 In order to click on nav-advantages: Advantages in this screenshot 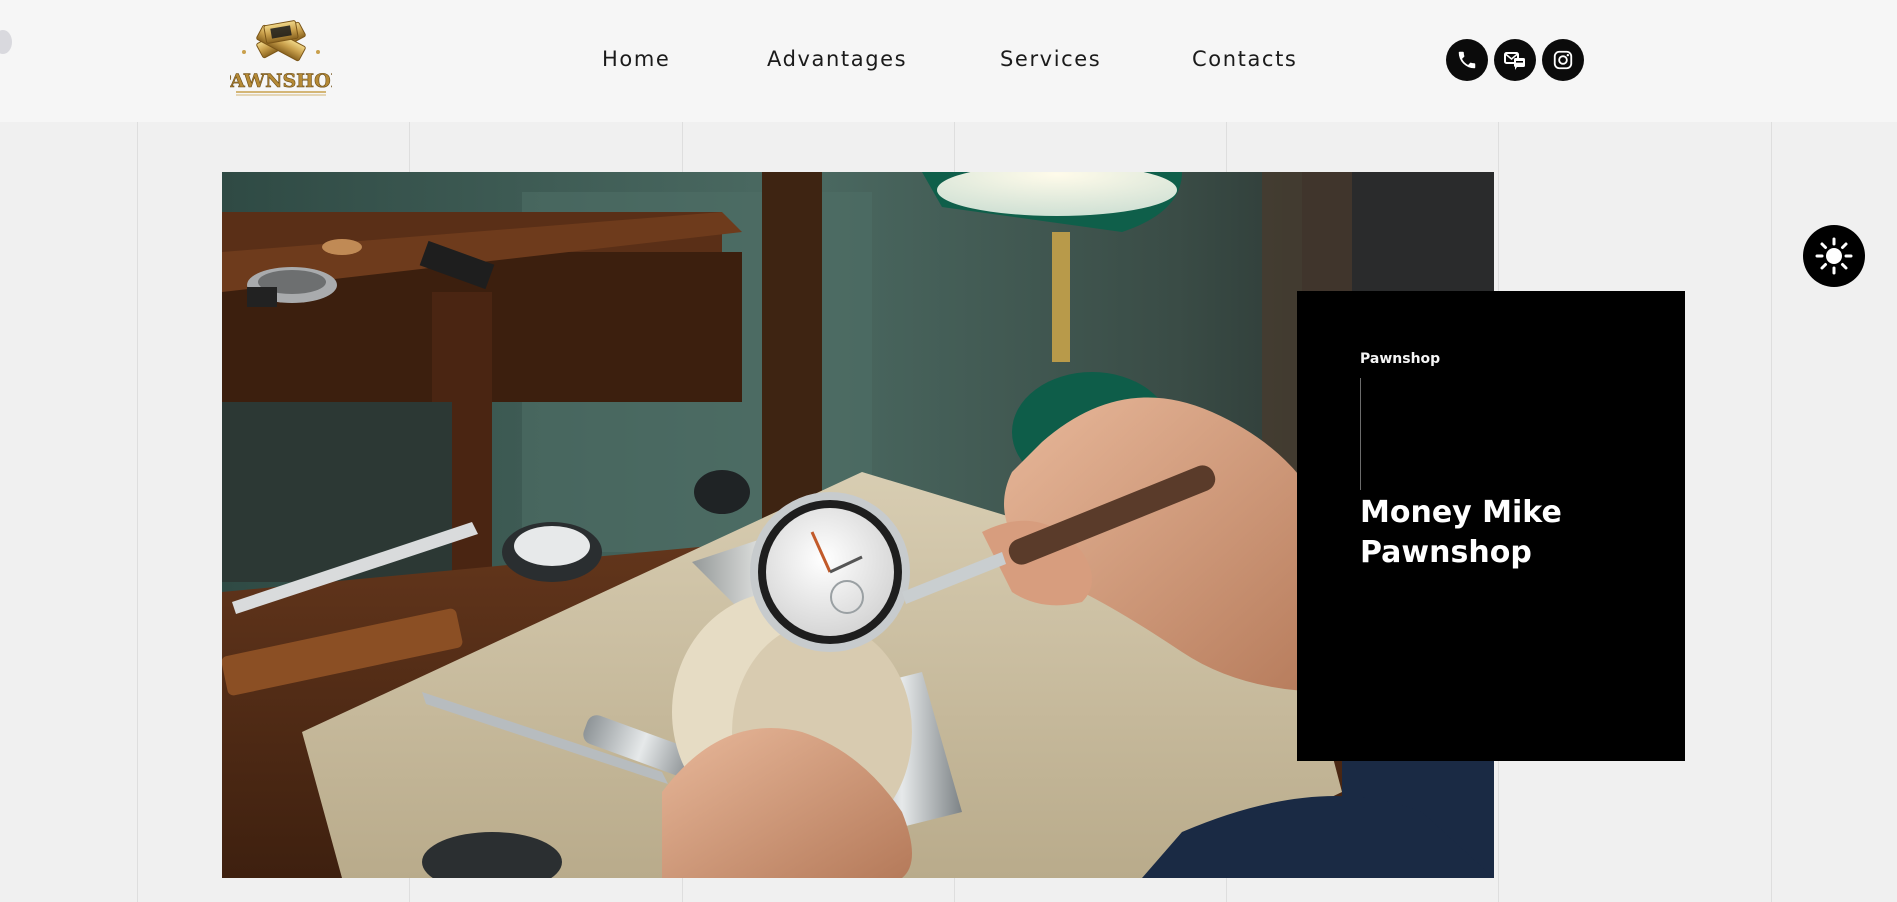, I will do `click(837, 59)`.